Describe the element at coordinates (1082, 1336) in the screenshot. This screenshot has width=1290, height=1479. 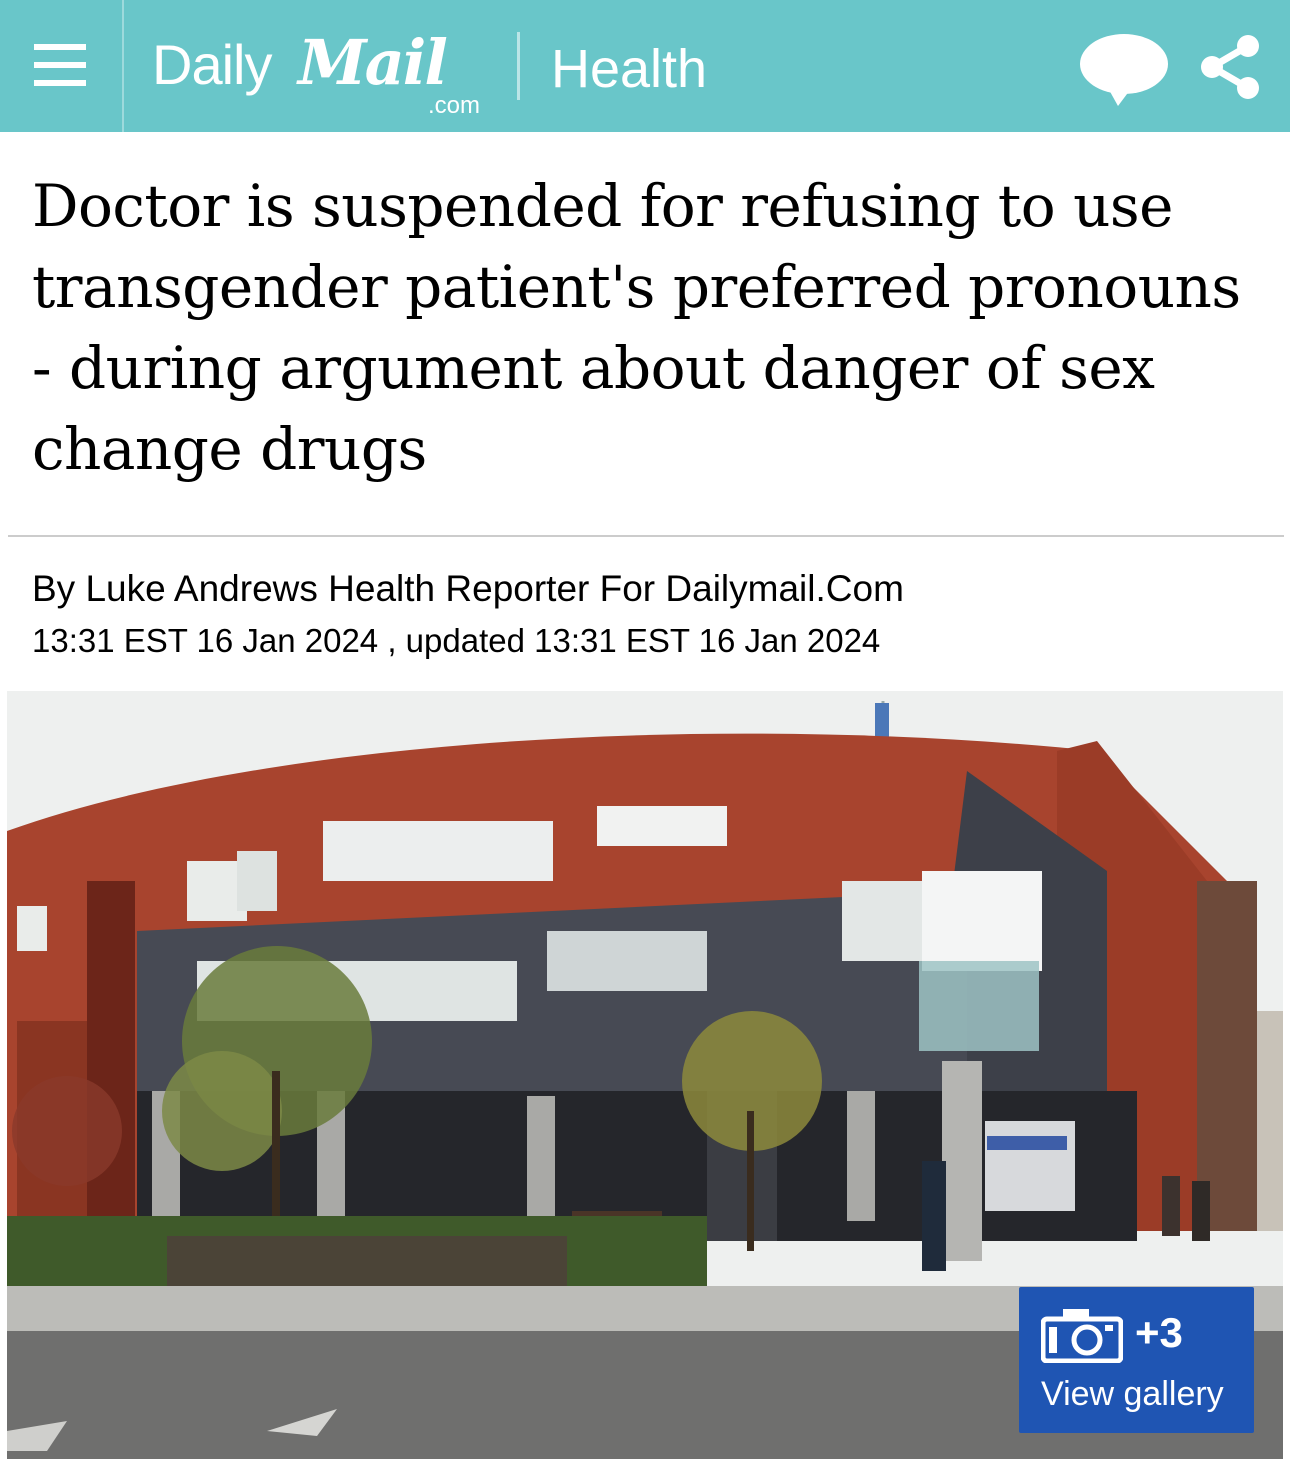
I see `camera-icon` at that location.